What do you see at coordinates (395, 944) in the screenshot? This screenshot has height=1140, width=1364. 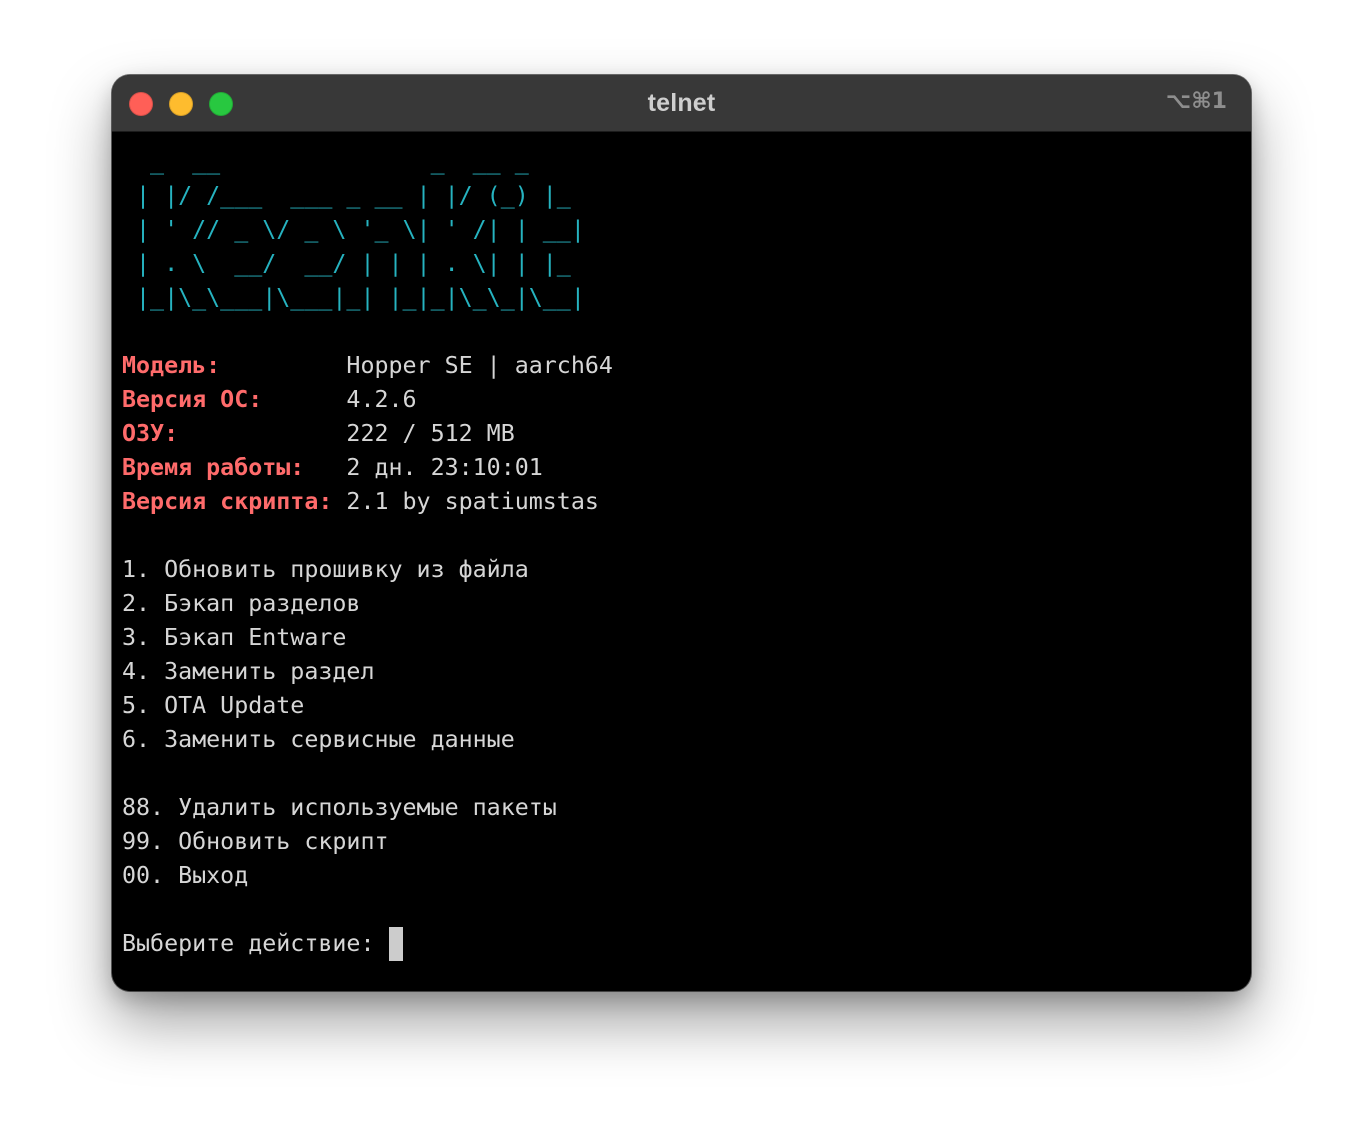 I see `text-cursor` at bounding box center [395, 944].